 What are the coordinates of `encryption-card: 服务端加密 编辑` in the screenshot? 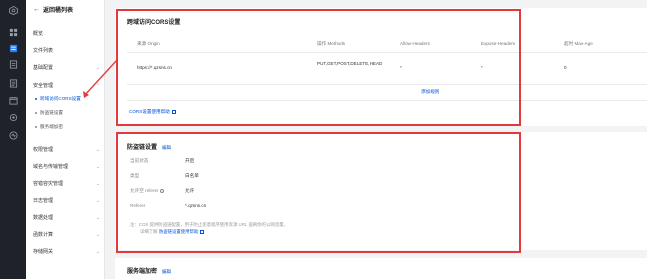 It's located at (381, 268).